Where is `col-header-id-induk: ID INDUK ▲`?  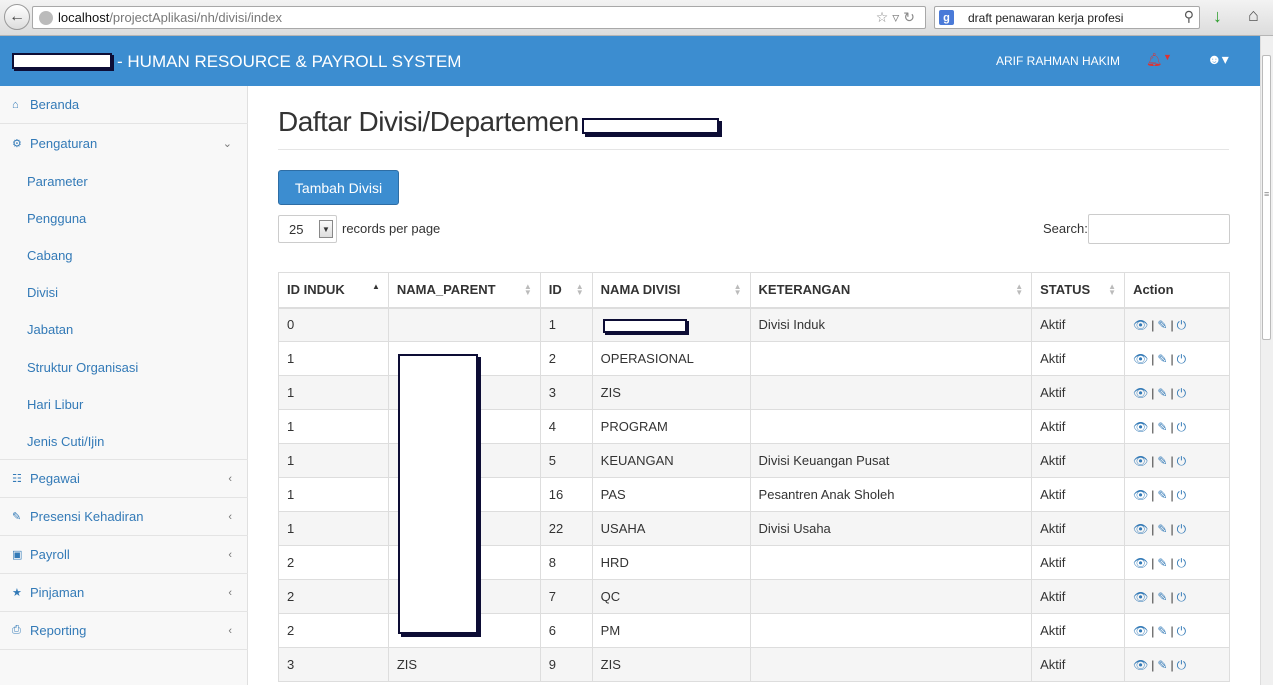
col-header-id-induk: ID INDUK ▲ is located at coordinates (333, 290).